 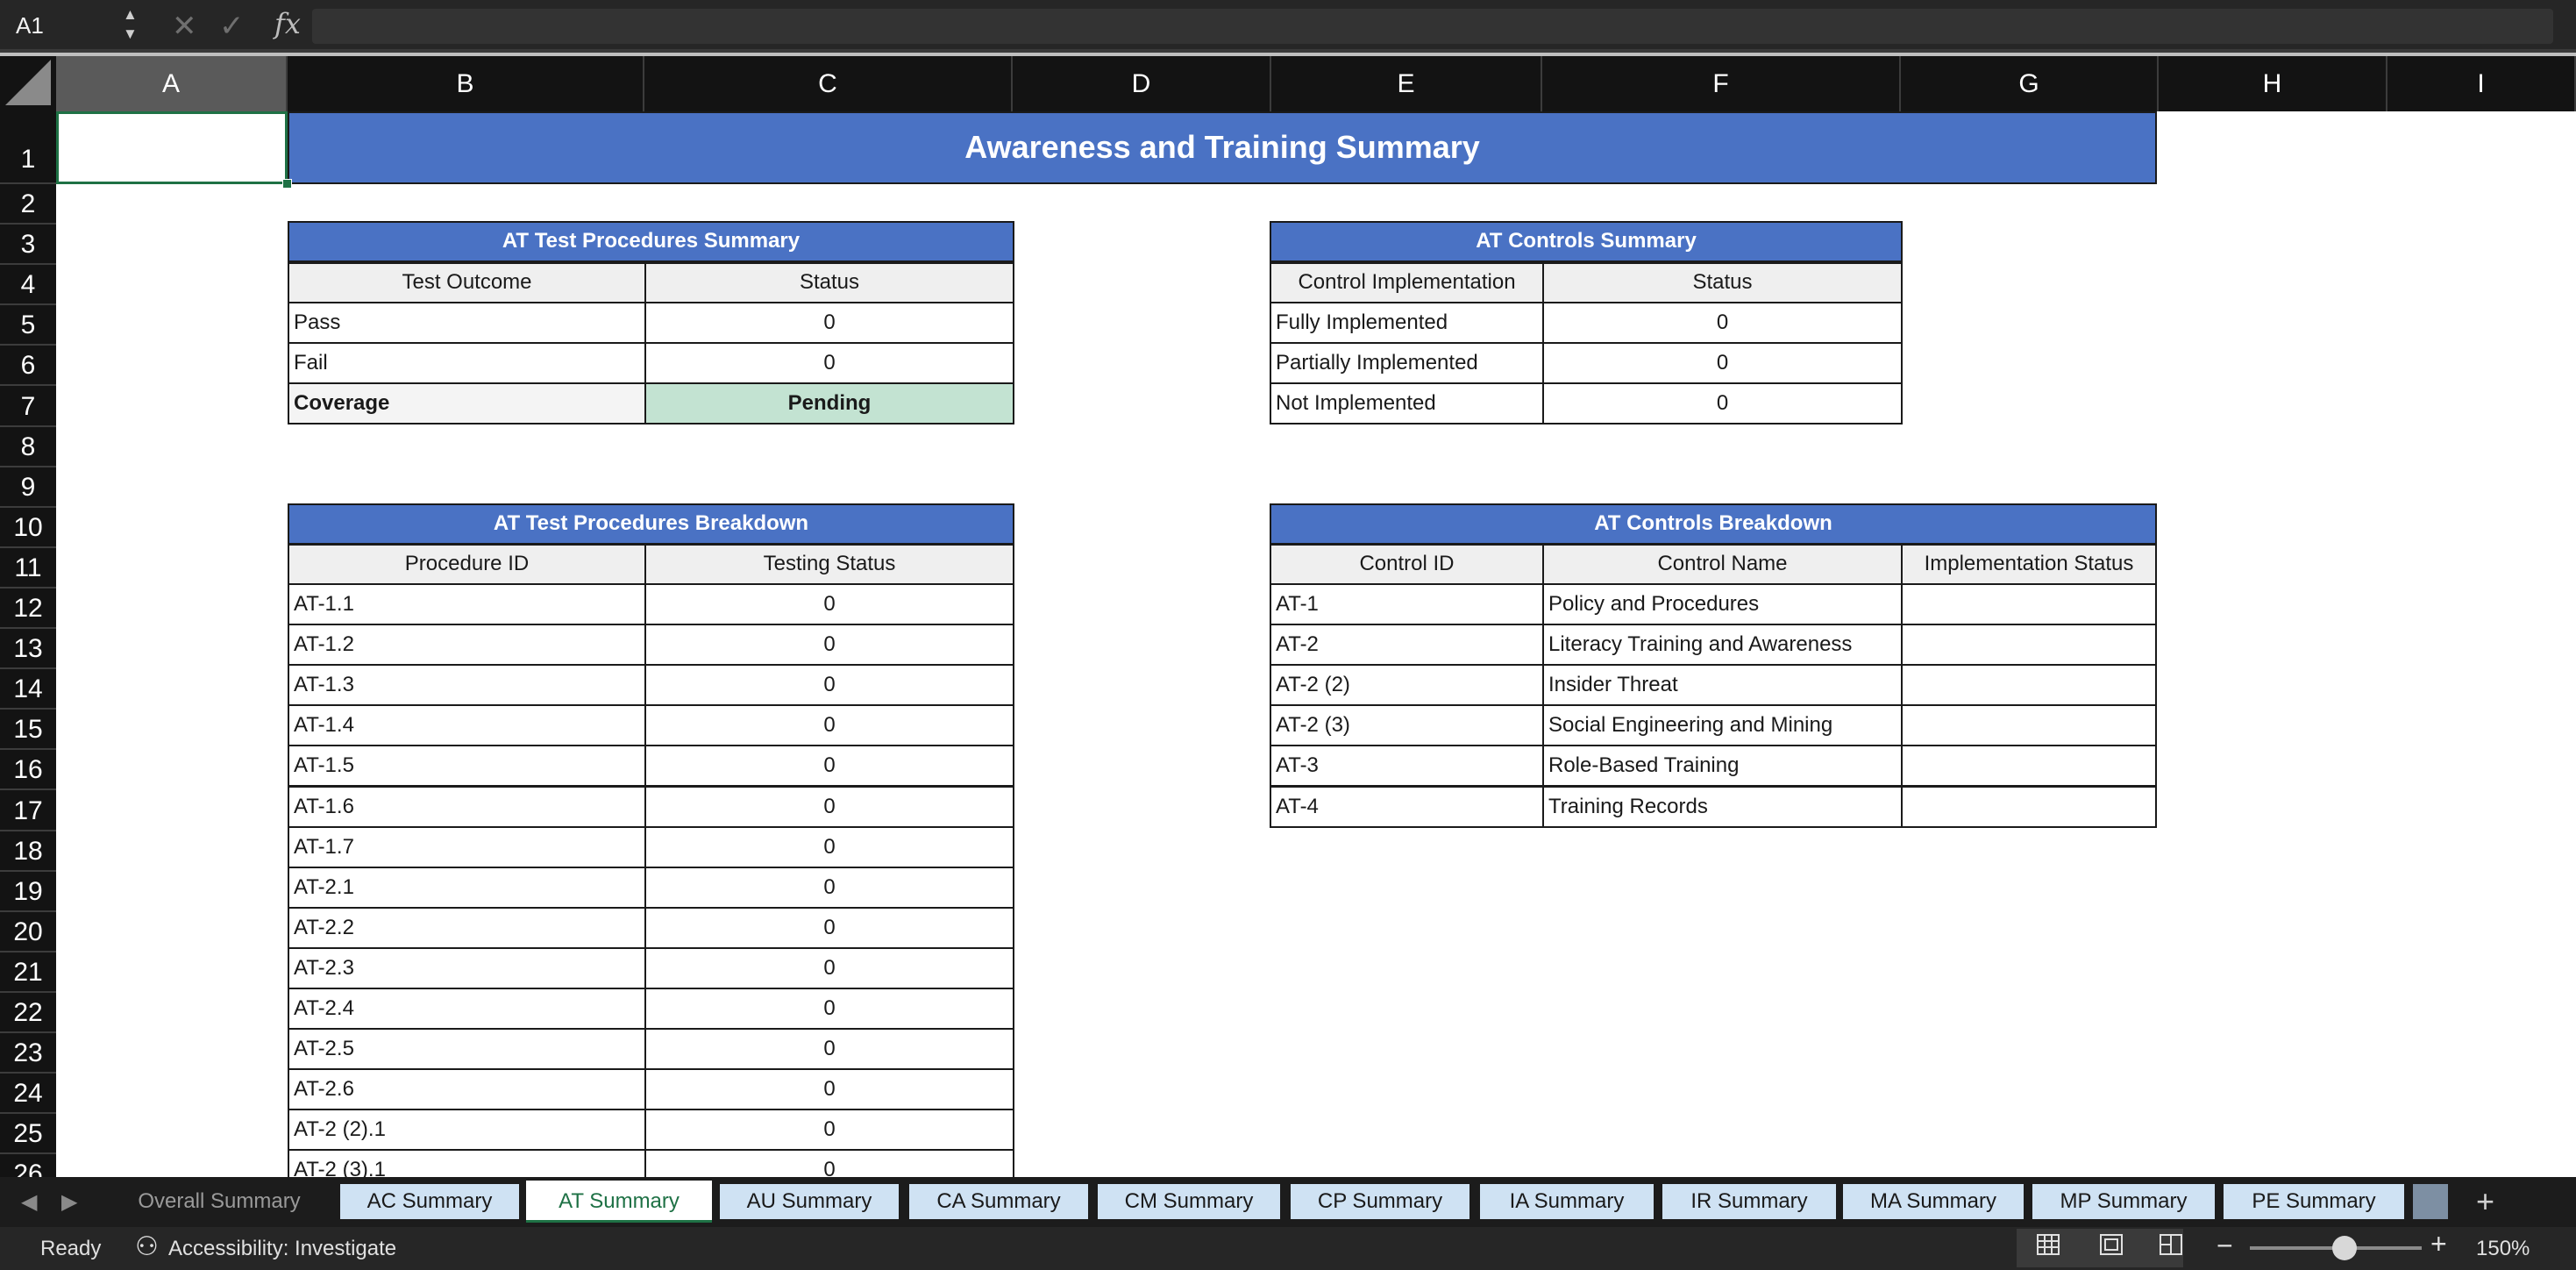 What do you see at coordinates (28, 407) in the screenshot?
I see `row-header-7: 7` at bounding box center [28, 407].